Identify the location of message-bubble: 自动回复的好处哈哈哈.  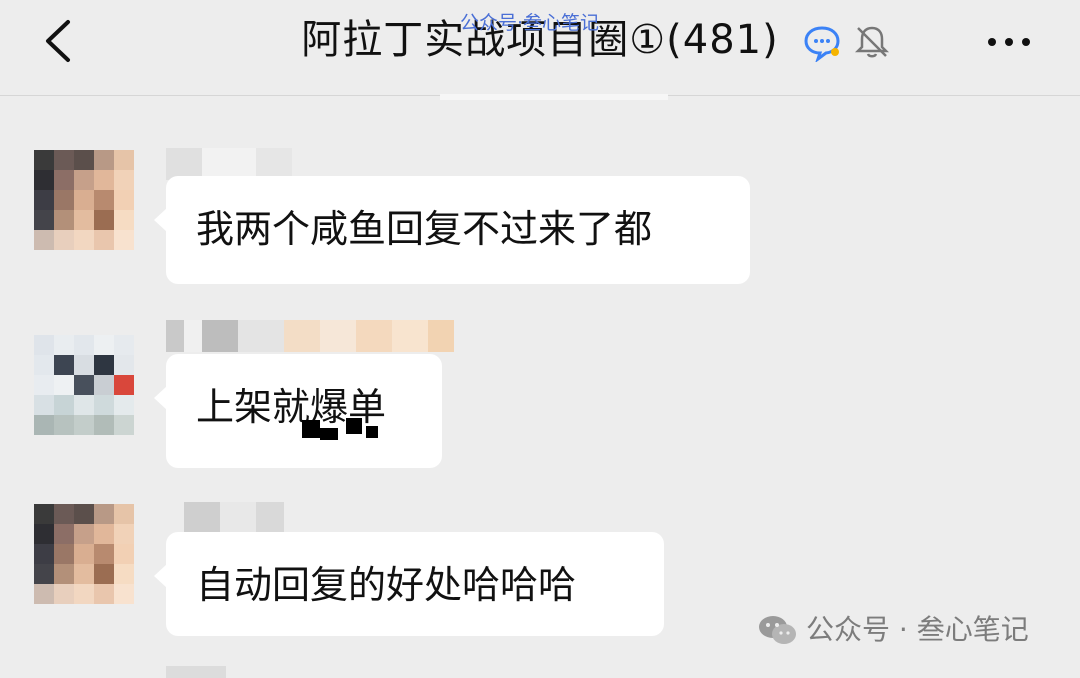
(409, 584).